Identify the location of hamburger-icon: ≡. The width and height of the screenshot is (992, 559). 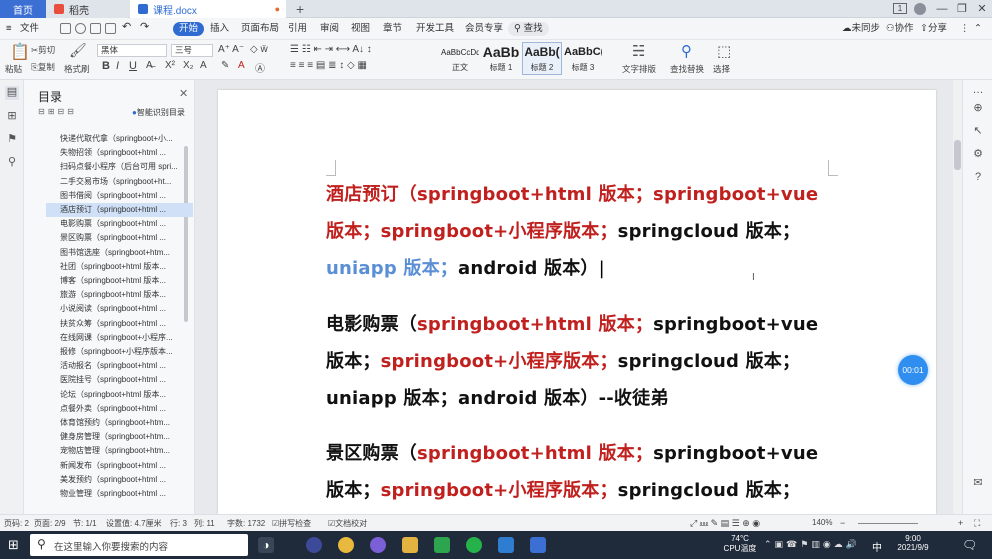
(9, 29).